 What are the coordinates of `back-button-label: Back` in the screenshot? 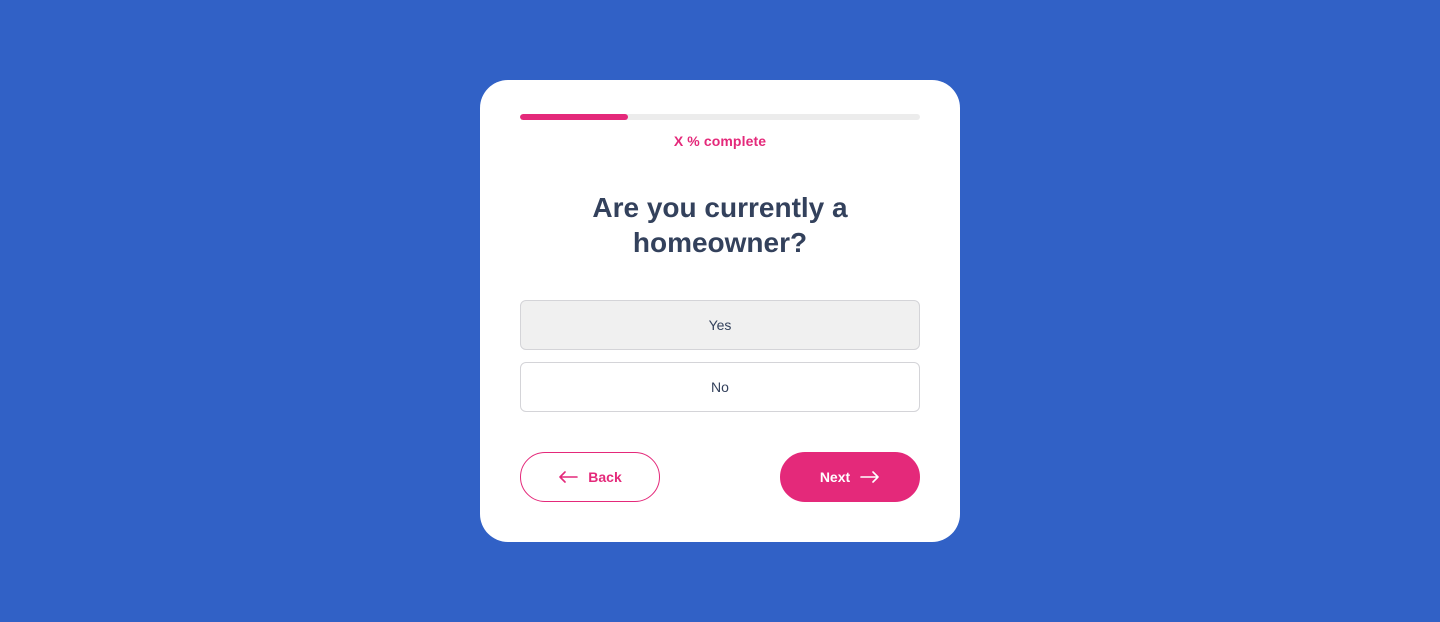 It's located at (605, 477).